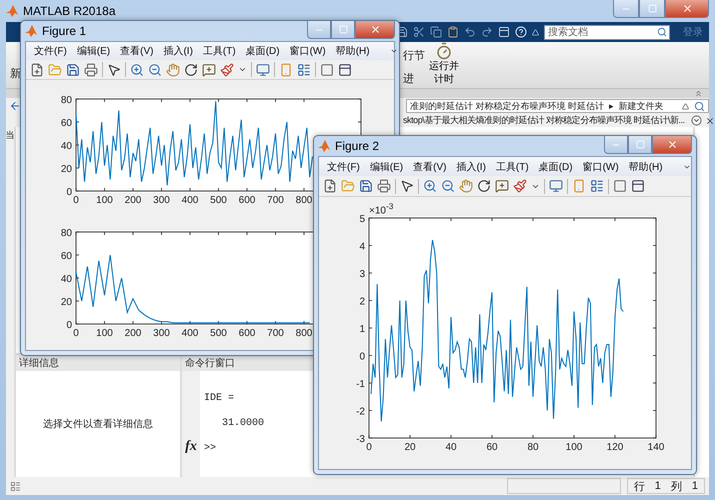  What do you see at coordinates (665, 486) in the screenshot?
I see `cursor-position: 行 1 列 1` at bounding box center [665, 486].